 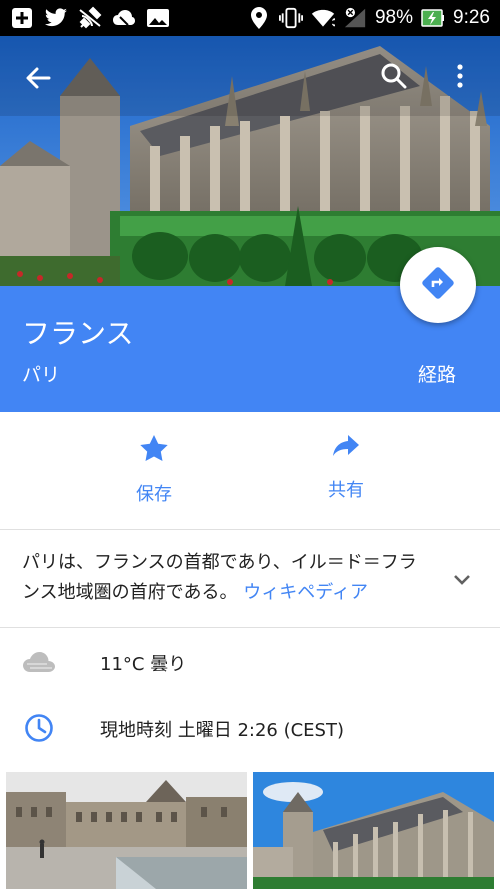 I want to click on status-bar: 98% 9:26, so click(x=250, y=18).